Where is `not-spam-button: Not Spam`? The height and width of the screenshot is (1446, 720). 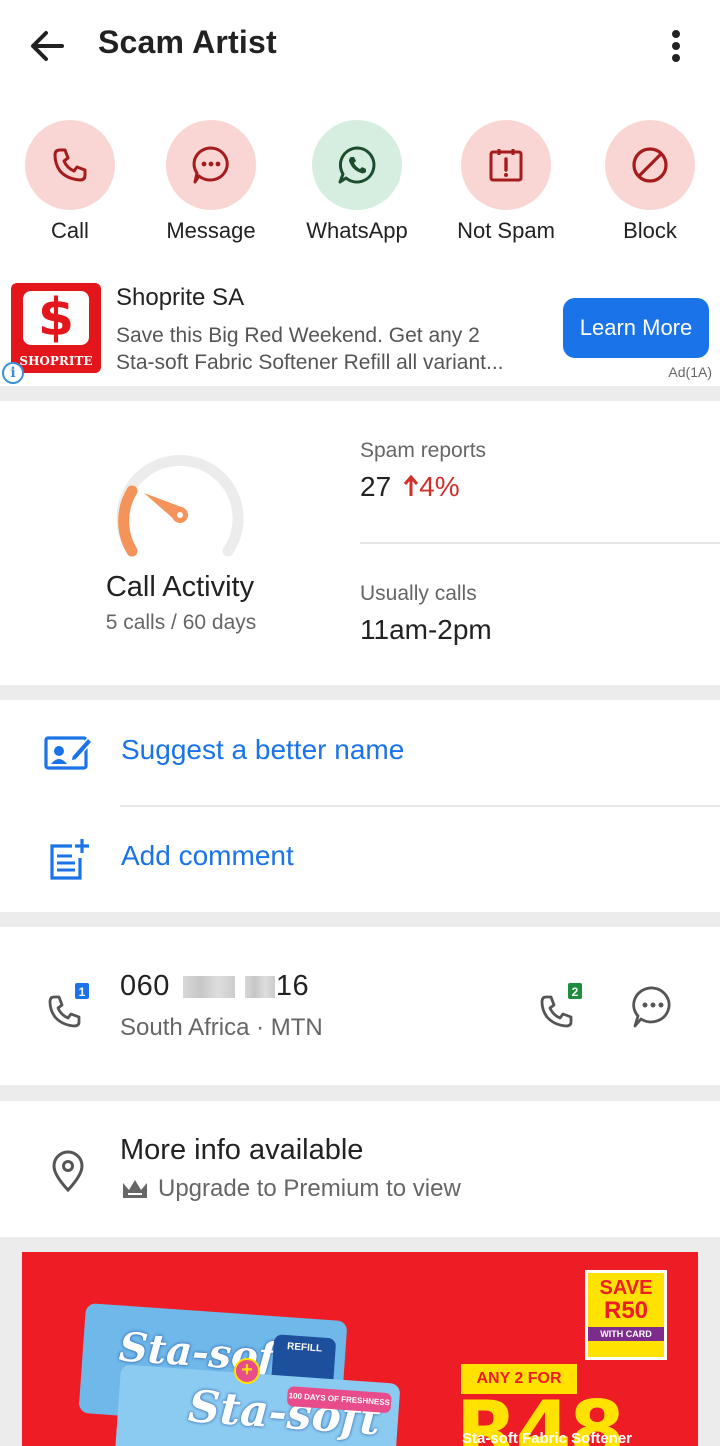 not-spam-button: Not Spam is located at coordinates (506, 182).